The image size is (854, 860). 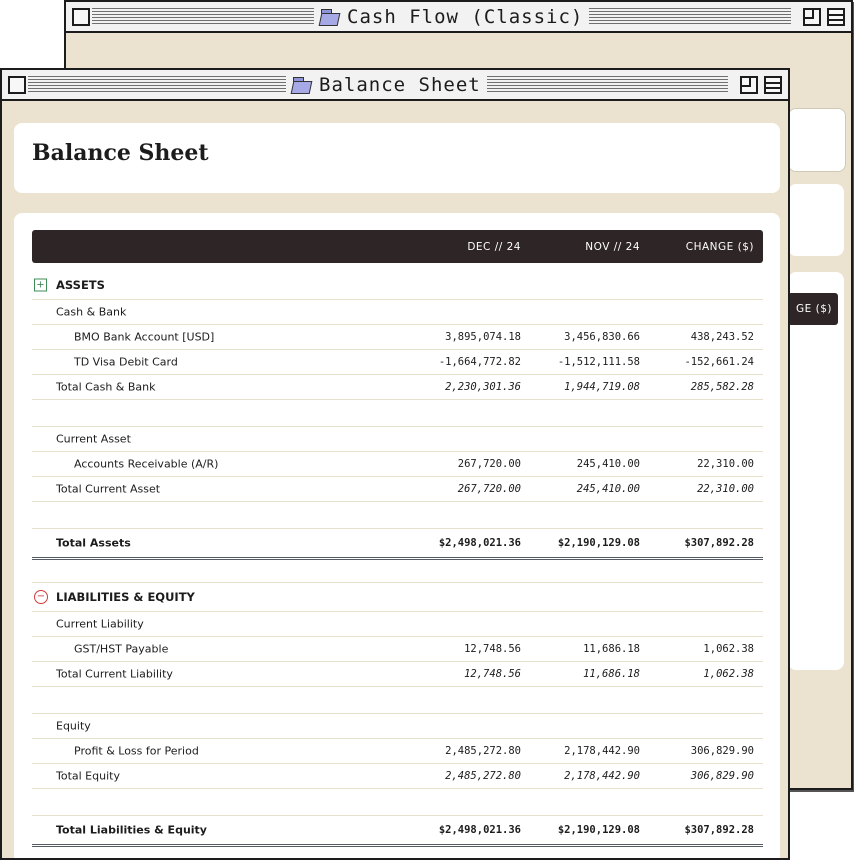 I want to click on row-label: Total Liabilities & Equity, so click(x=131, y=830).